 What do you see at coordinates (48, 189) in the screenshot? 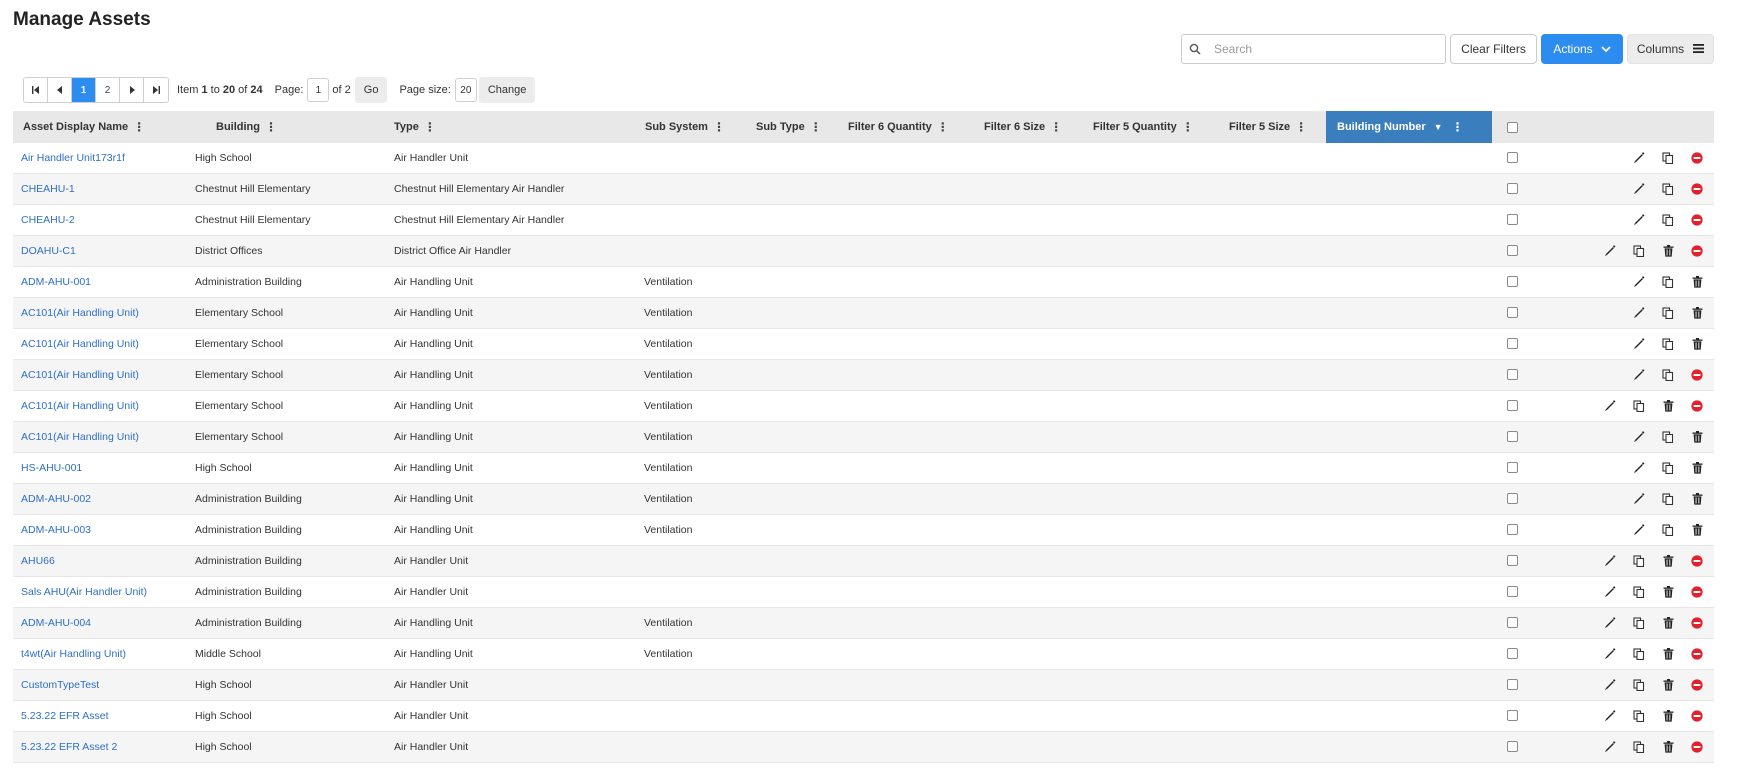
I see `asset-name-link: CHEAHU-1` at bounding box center [48, 189].